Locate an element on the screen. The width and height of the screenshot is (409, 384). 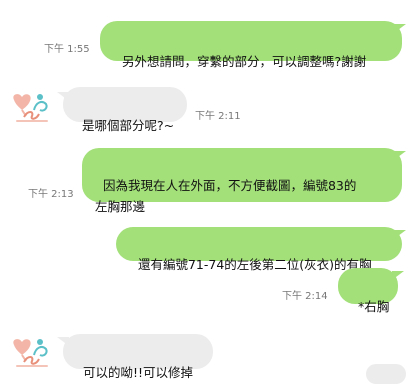
message-timestamp: 下午 2:11 is located at coordinates (218, 116).